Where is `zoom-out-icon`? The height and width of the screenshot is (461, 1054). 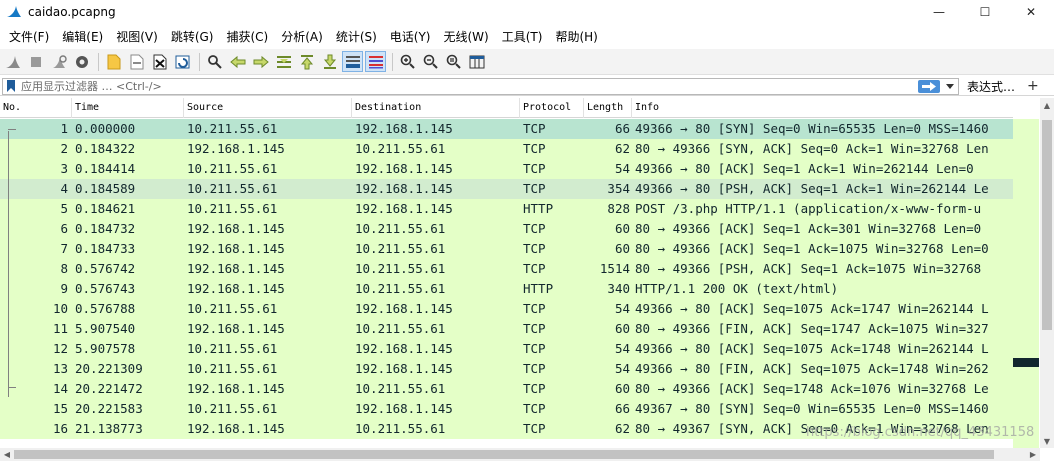 zoom-out-icon is located at coordinates (430, 61).